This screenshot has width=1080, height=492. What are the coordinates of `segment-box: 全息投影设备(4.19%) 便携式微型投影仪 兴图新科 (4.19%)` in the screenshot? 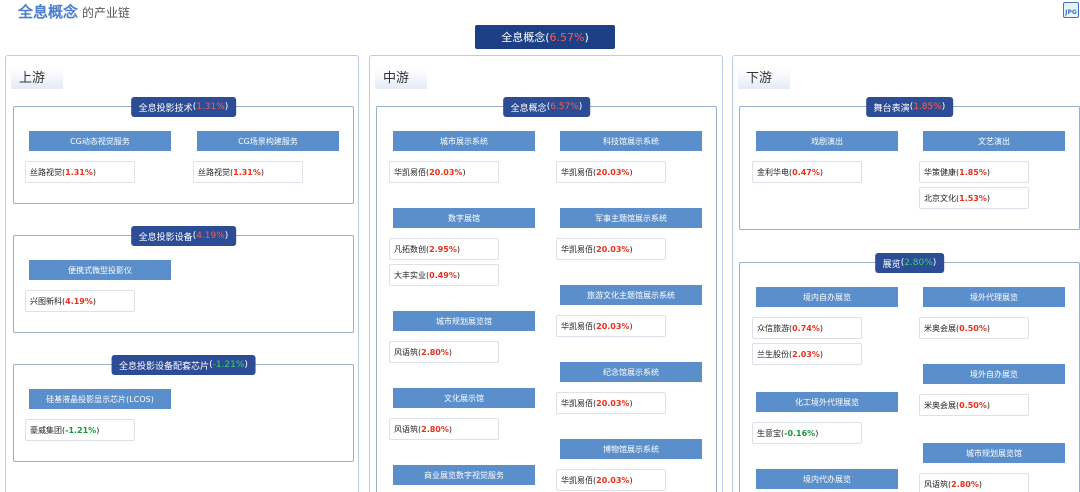 It's located at (183, 279).